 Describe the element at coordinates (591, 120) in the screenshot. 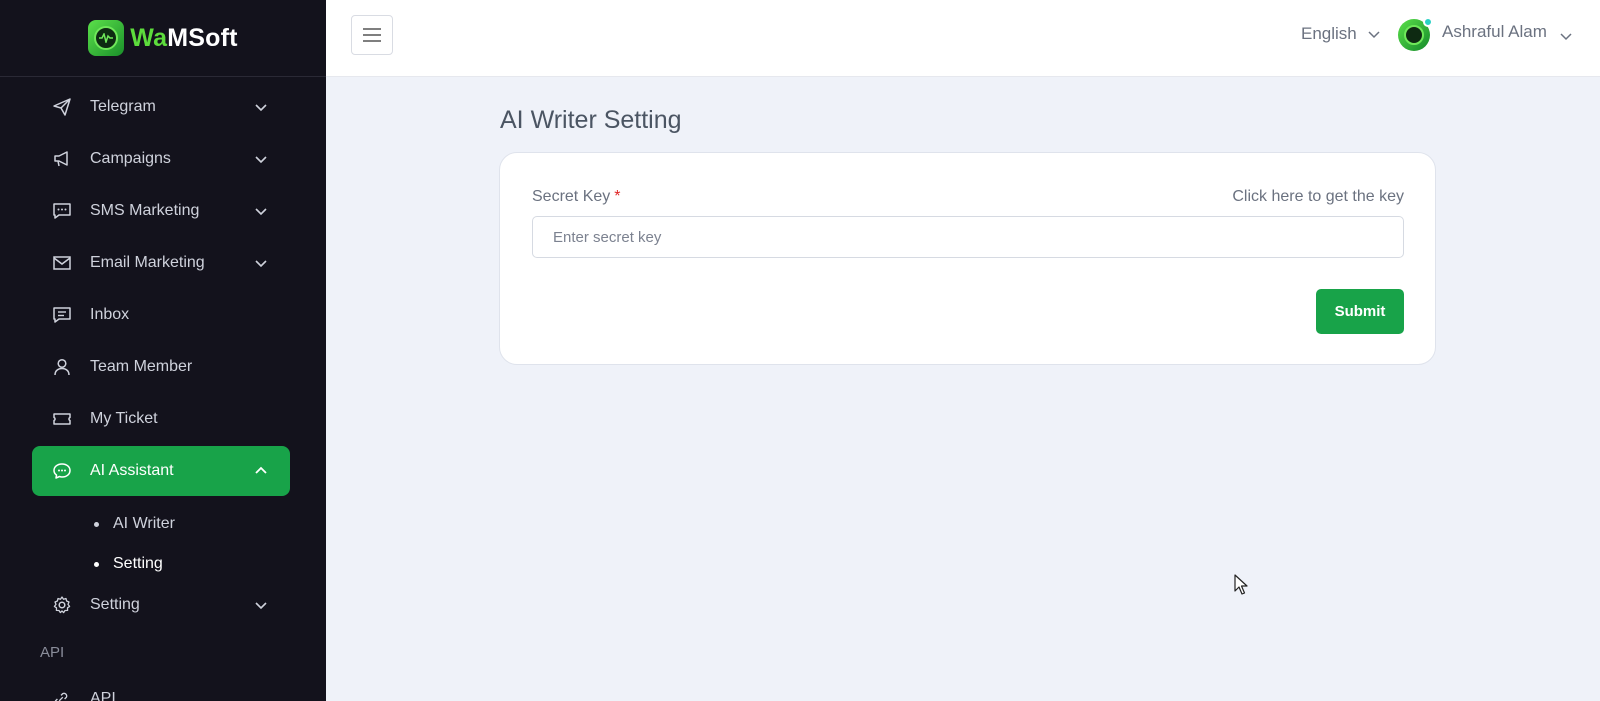

I see `page-title: AI Writer Setting` at that location.